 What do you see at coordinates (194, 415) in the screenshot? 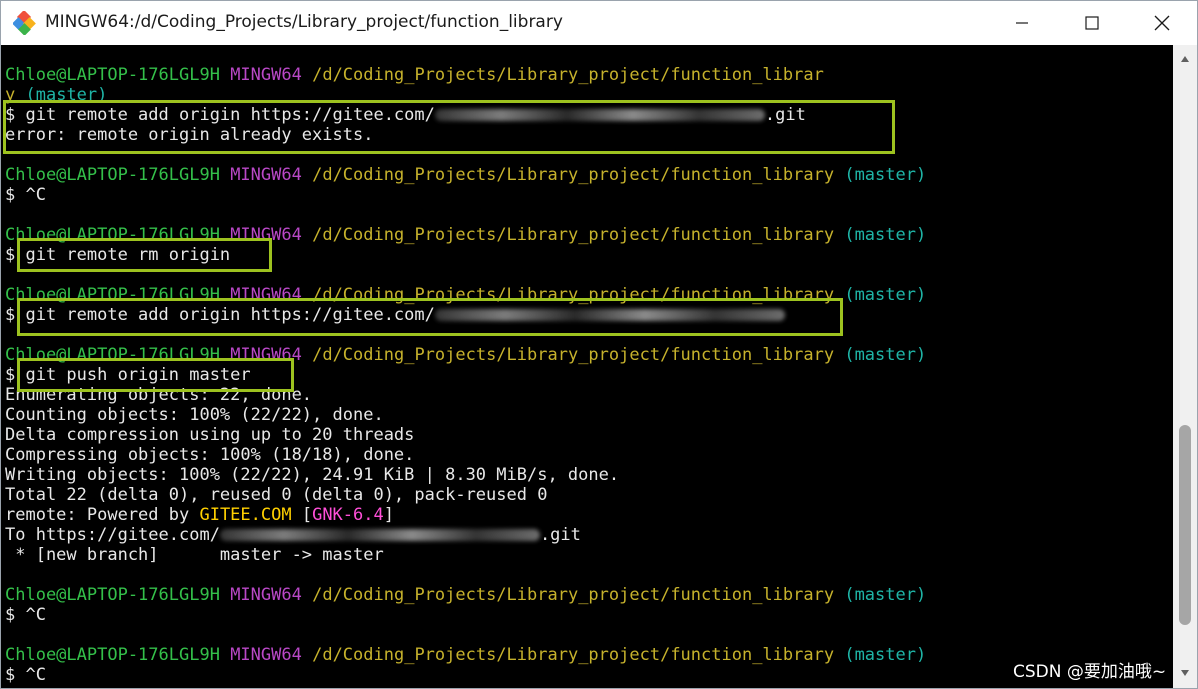
I see `output-line: Counting objects: 100% (22/22), done.` at bounding box center [194, 415].